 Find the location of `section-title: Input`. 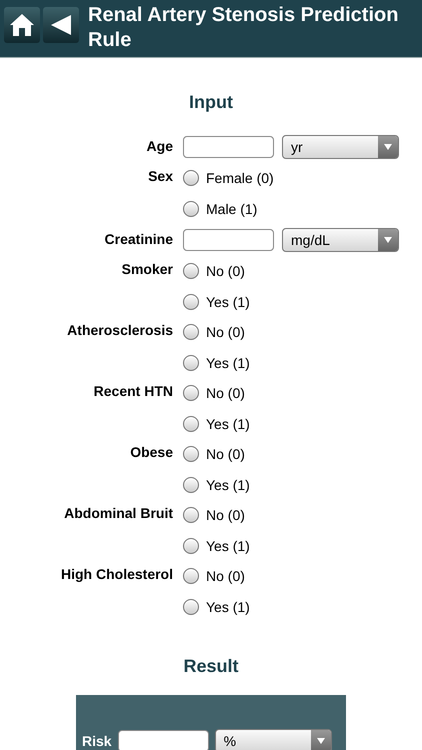

section-title: Input is located at coordinates (211, 102).